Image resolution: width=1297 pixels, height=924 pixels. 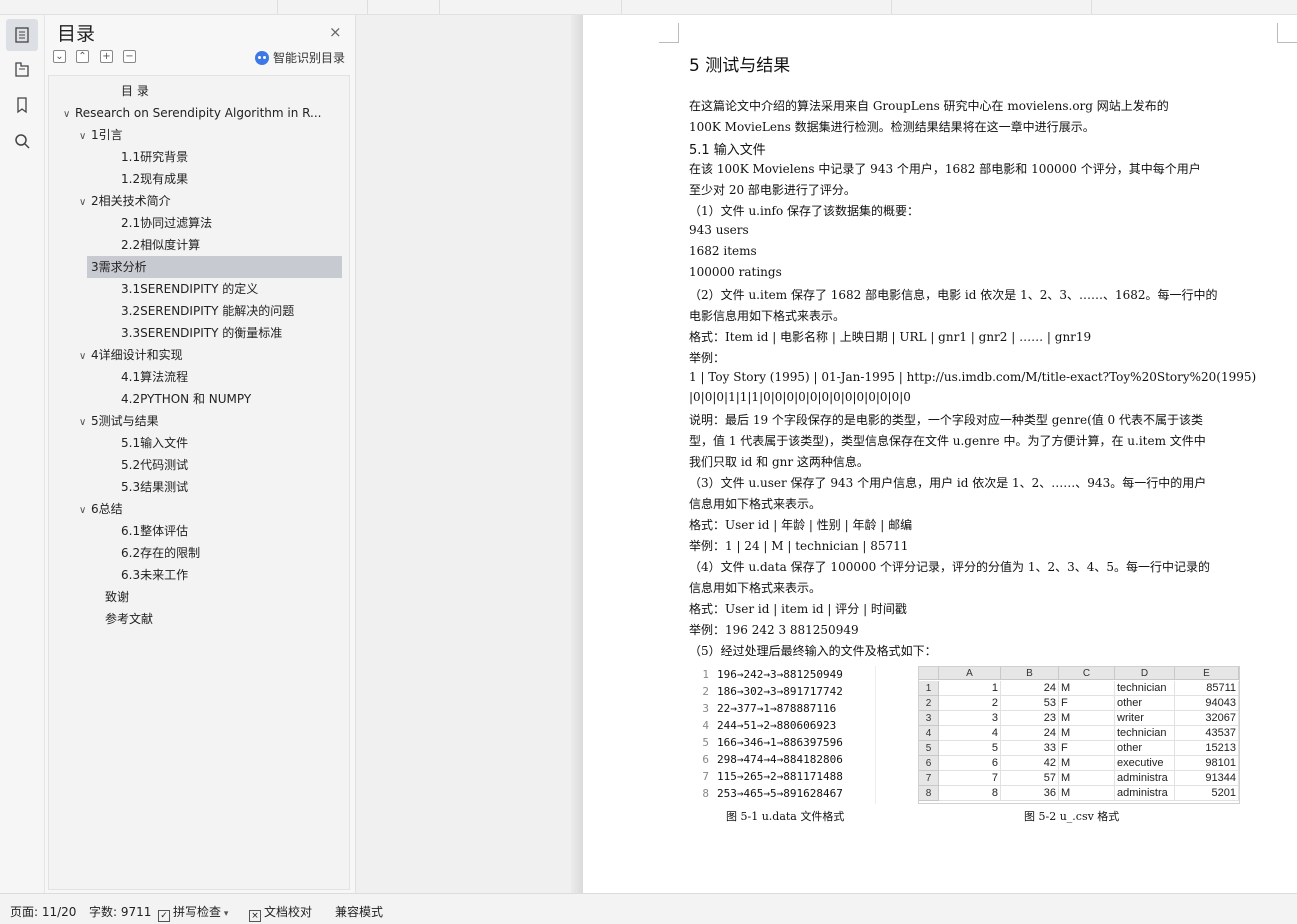 I want to click on column-header: D, so click(x=1145, y=673).